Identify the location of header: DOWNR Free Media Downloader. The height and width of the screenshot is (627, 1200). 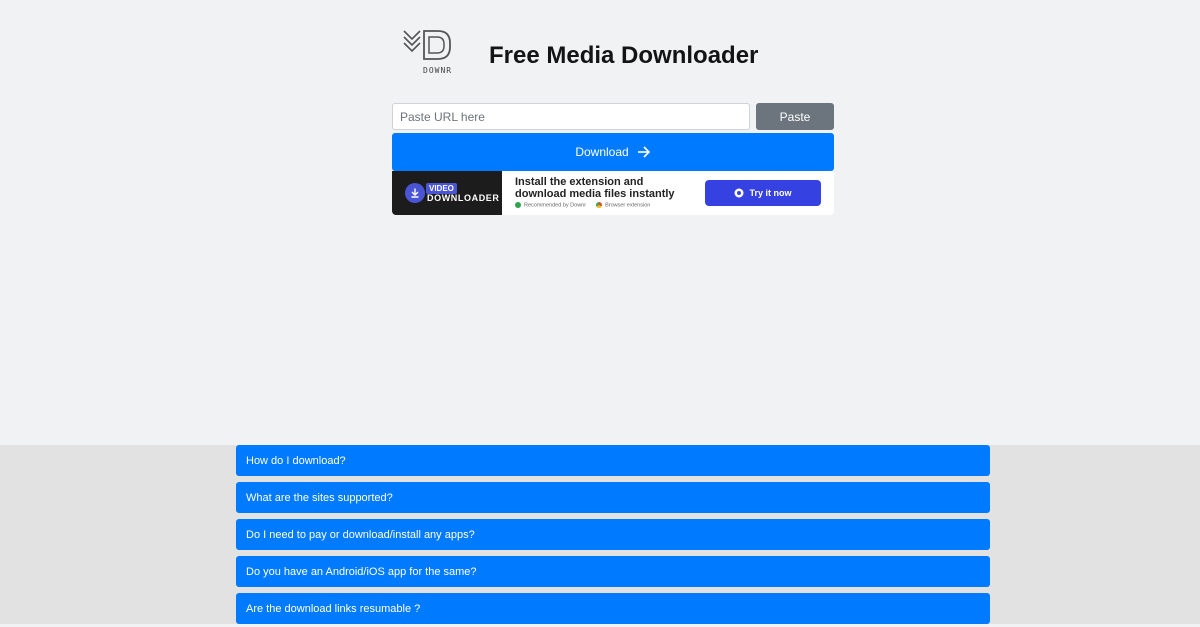
(600, 53).